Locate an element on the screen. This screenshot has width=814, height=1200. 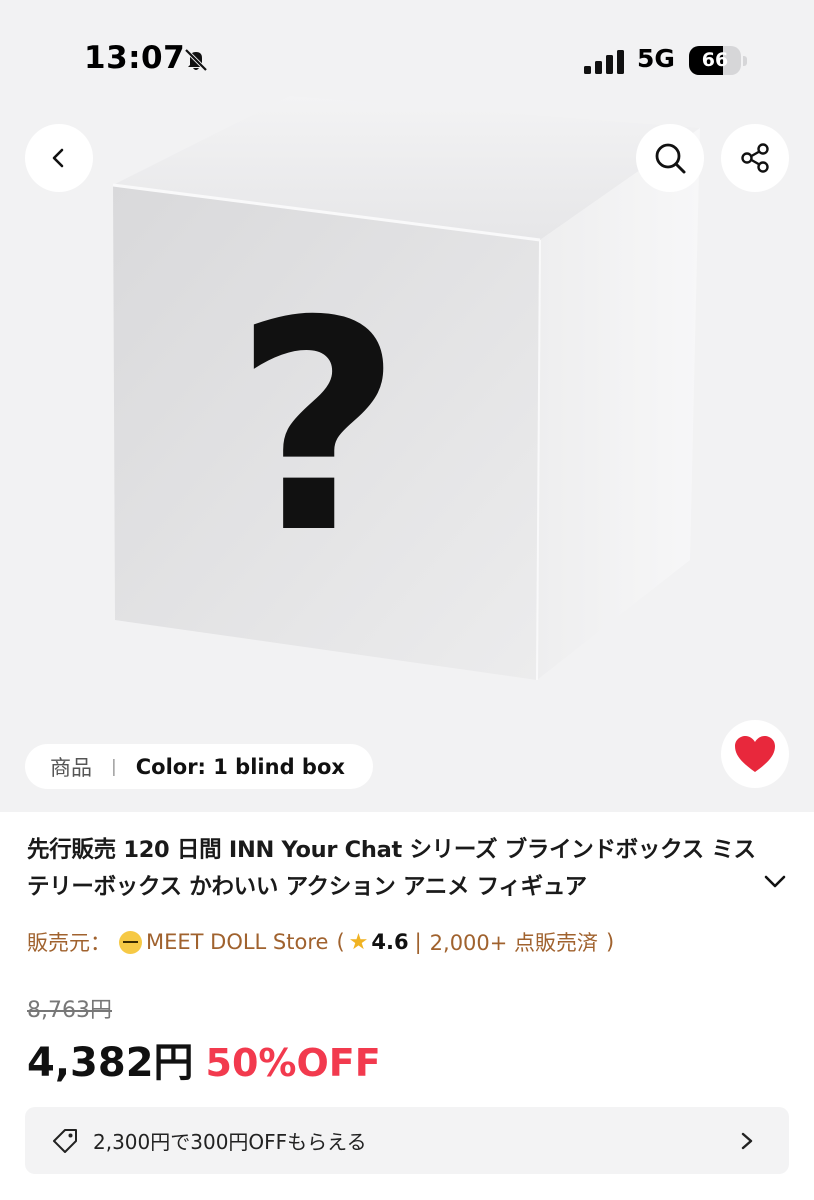
bell-slash-icon is located at coordinates (196, 60).